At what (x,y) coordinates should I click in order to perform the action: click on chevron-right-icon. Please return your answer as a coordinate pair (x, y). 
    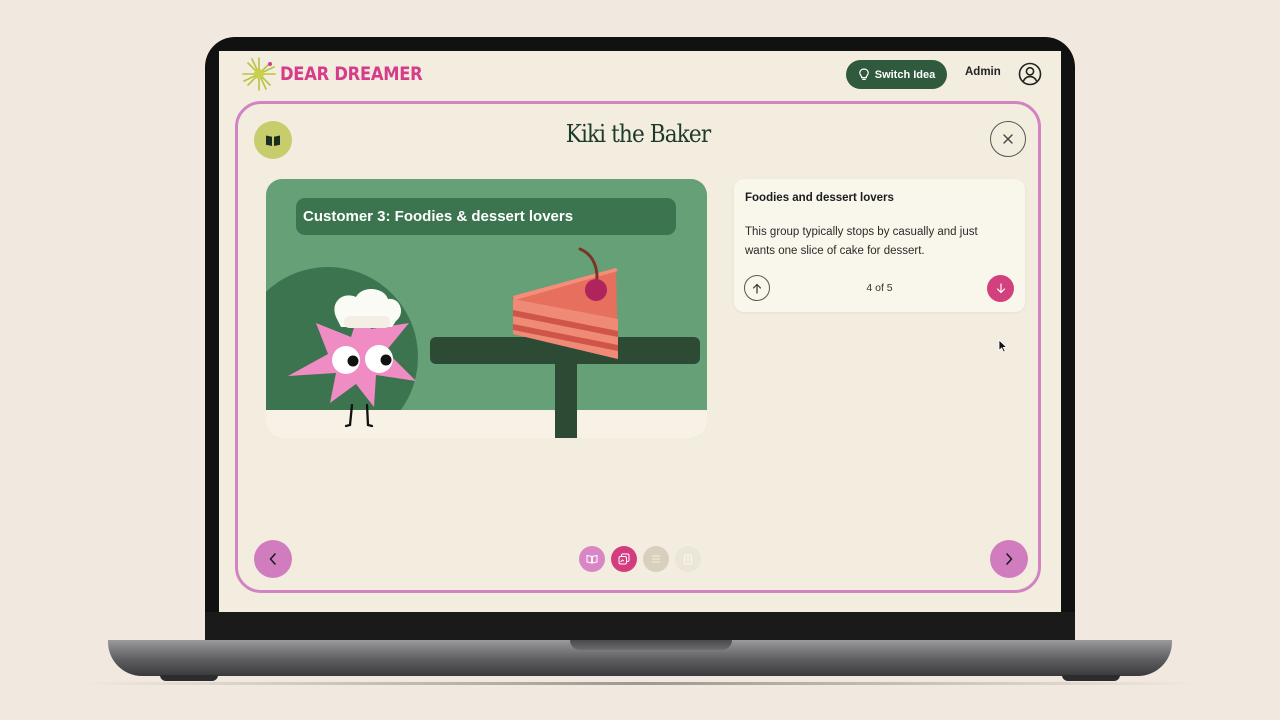
    Looking at the image, I should click on (1009, 559).